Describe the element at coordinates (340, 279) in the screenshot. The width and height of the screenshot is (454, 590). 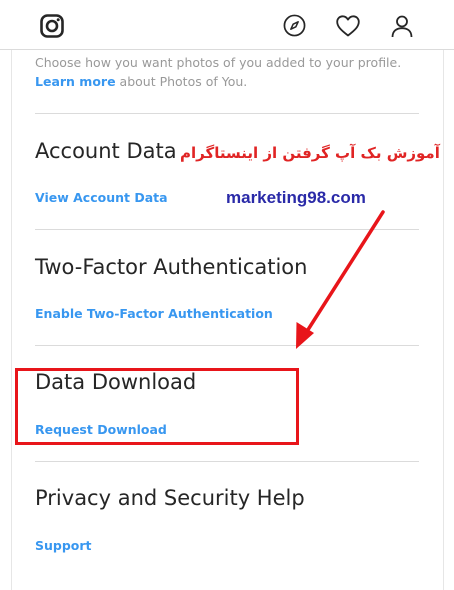
I see `red-arrow-icon` at that location.